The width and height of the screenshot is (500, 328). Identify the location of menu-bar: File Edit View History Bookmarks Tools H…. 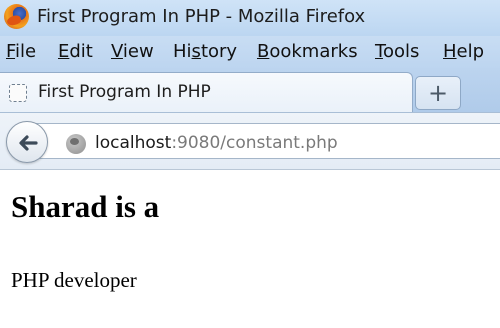
(250, 52).